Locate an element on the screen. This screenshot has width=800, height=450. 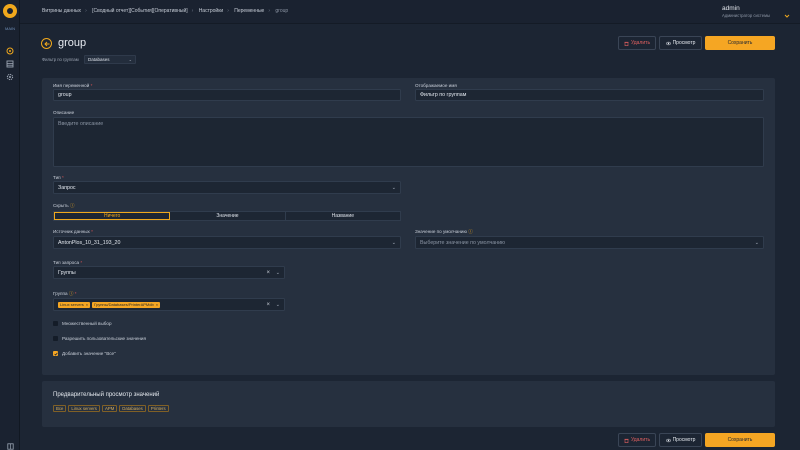
preview-values: Все Linux servers APM Databases Printers is located at coordinates (111, 408).